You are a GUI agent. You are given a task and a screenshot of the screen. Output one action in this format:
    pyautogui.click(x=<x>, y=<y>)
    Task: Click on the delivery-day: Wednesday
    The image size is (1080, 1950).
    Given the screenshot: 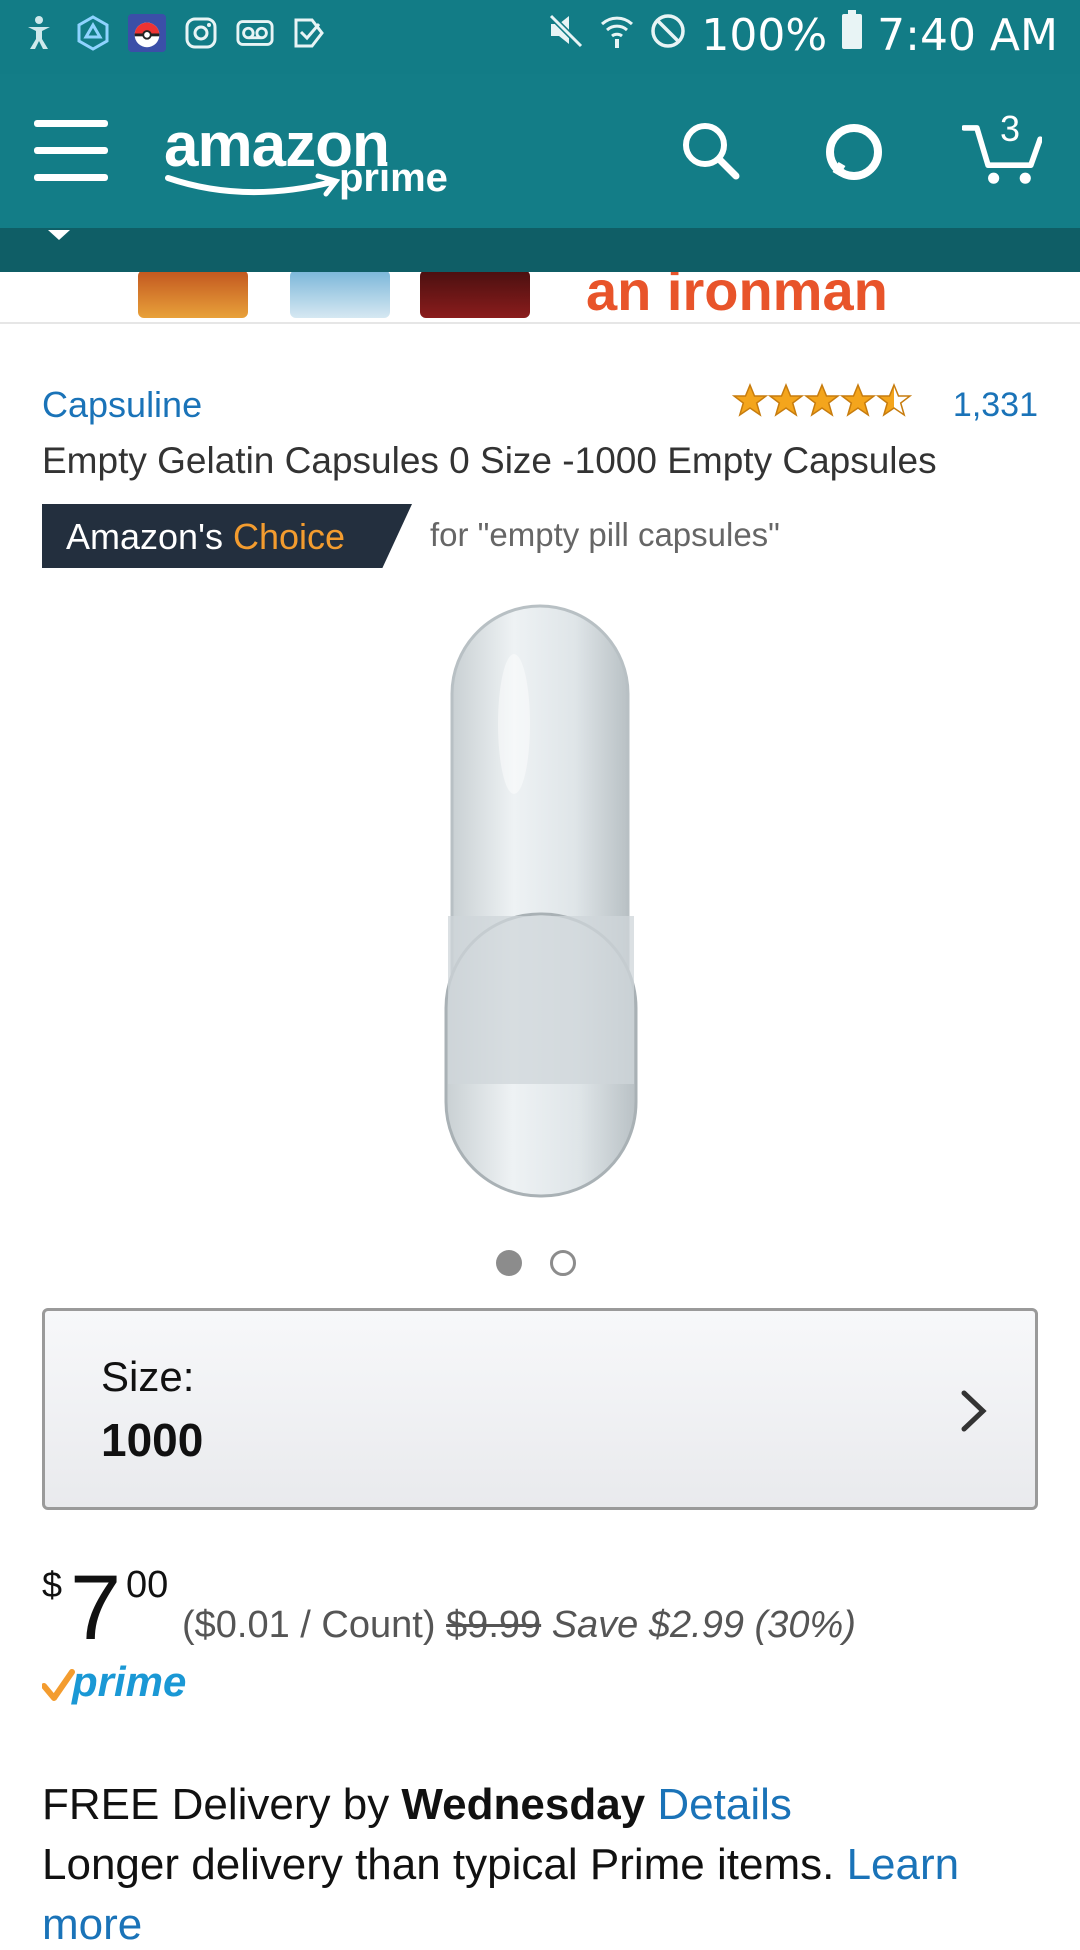 What is the action you would take?
    pyautogui.click(x=523, y=1804)
    